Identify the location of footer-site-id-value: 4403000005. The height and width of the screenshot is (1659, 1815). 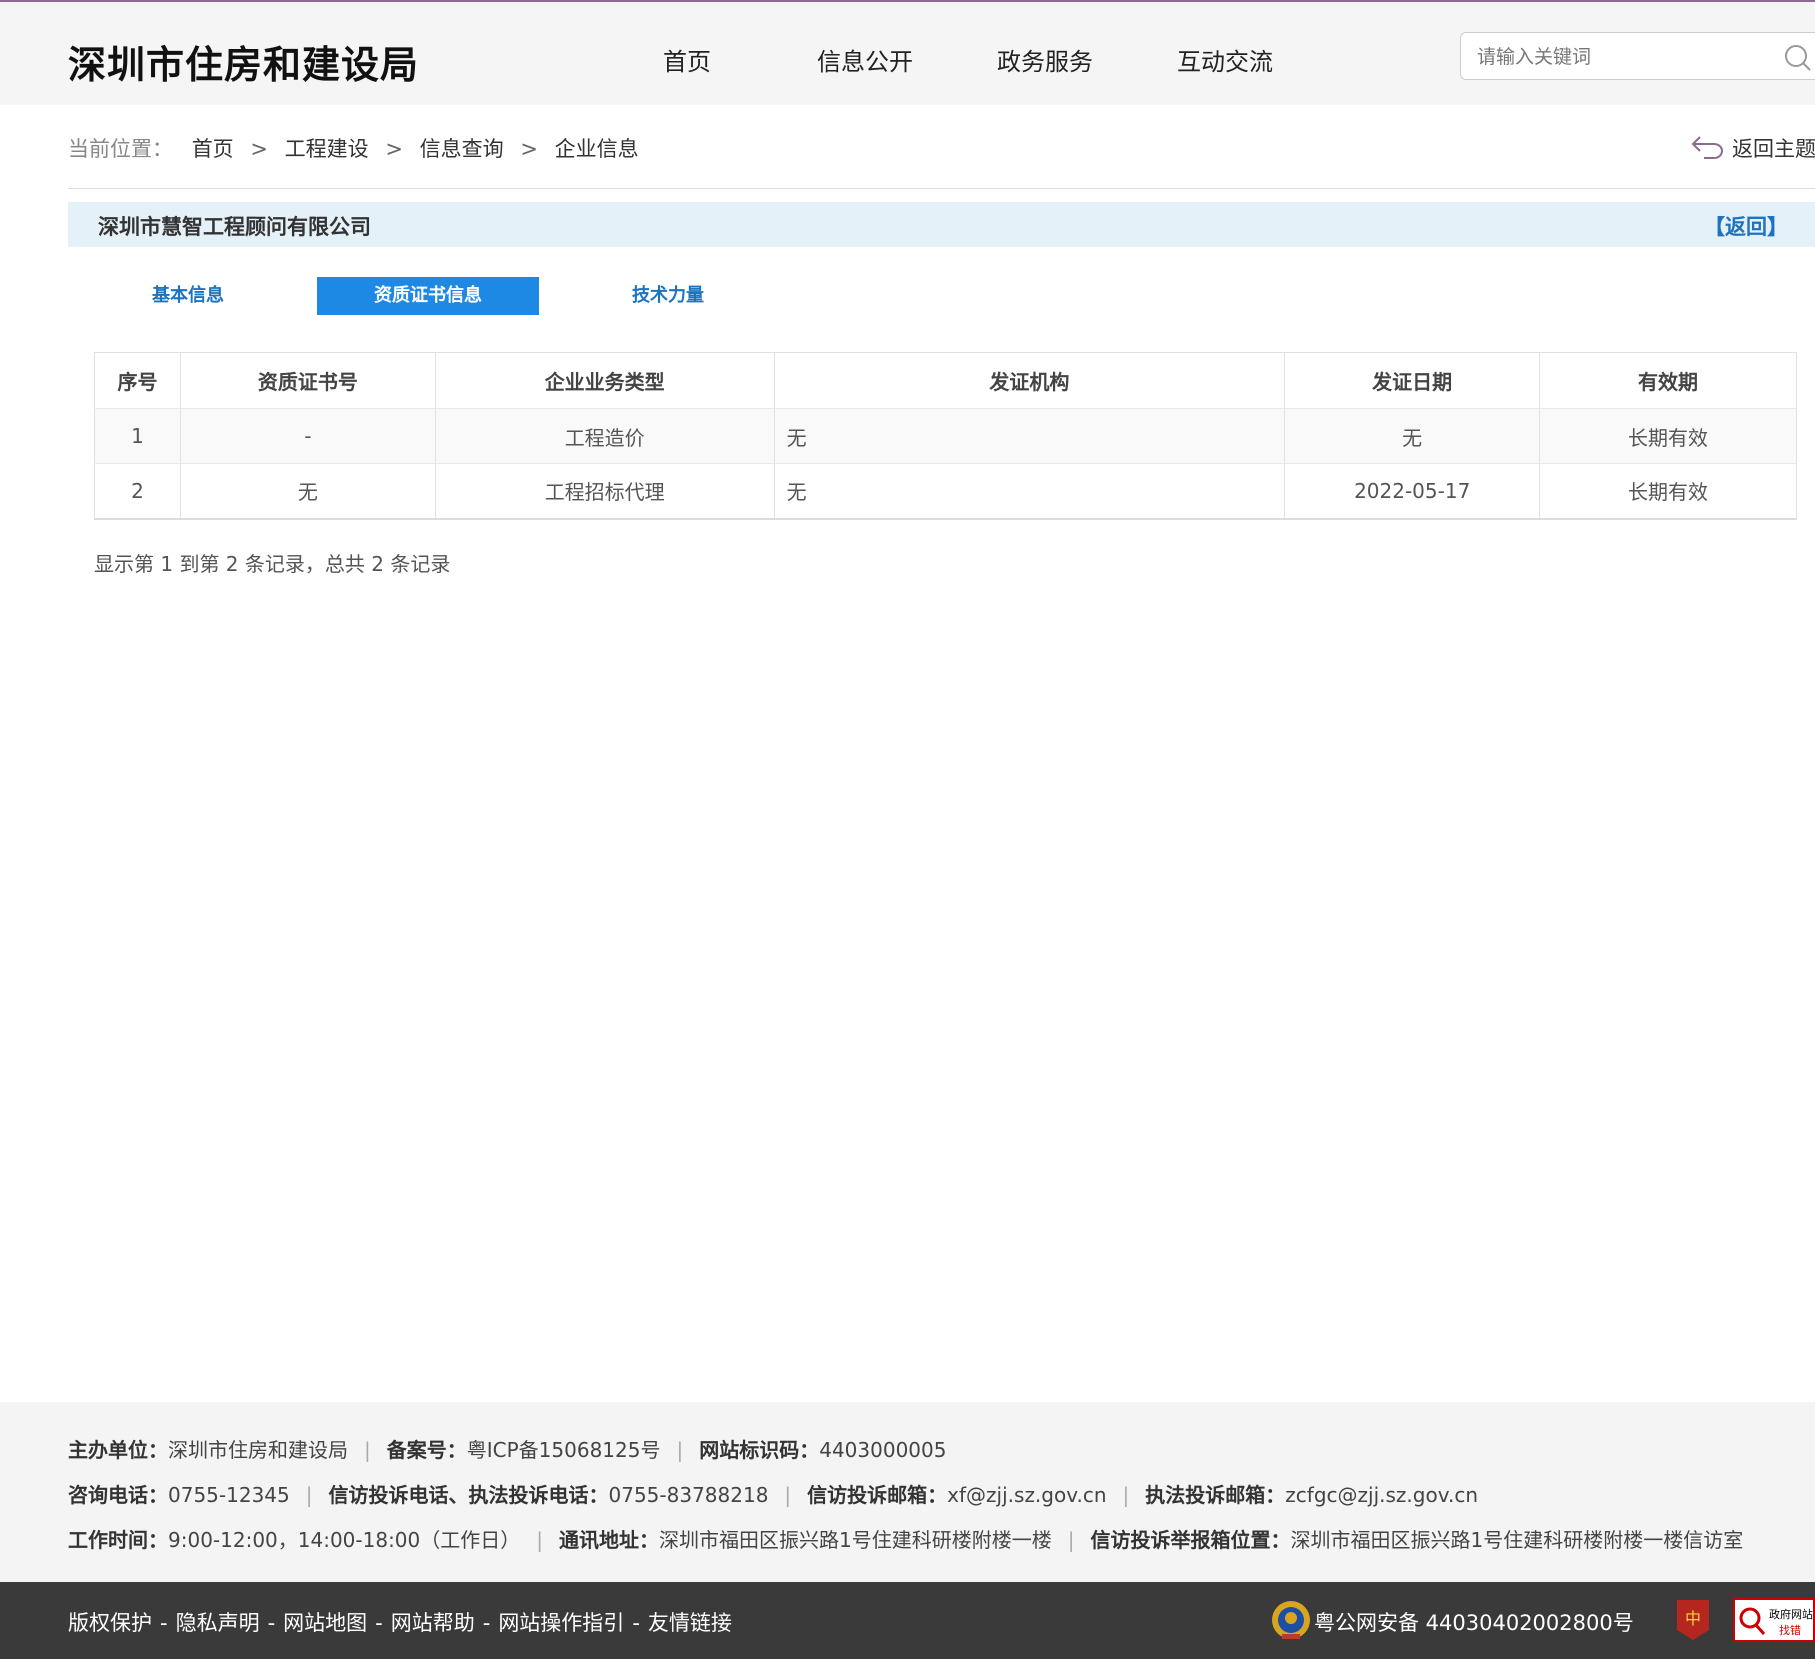
(883, 1450).